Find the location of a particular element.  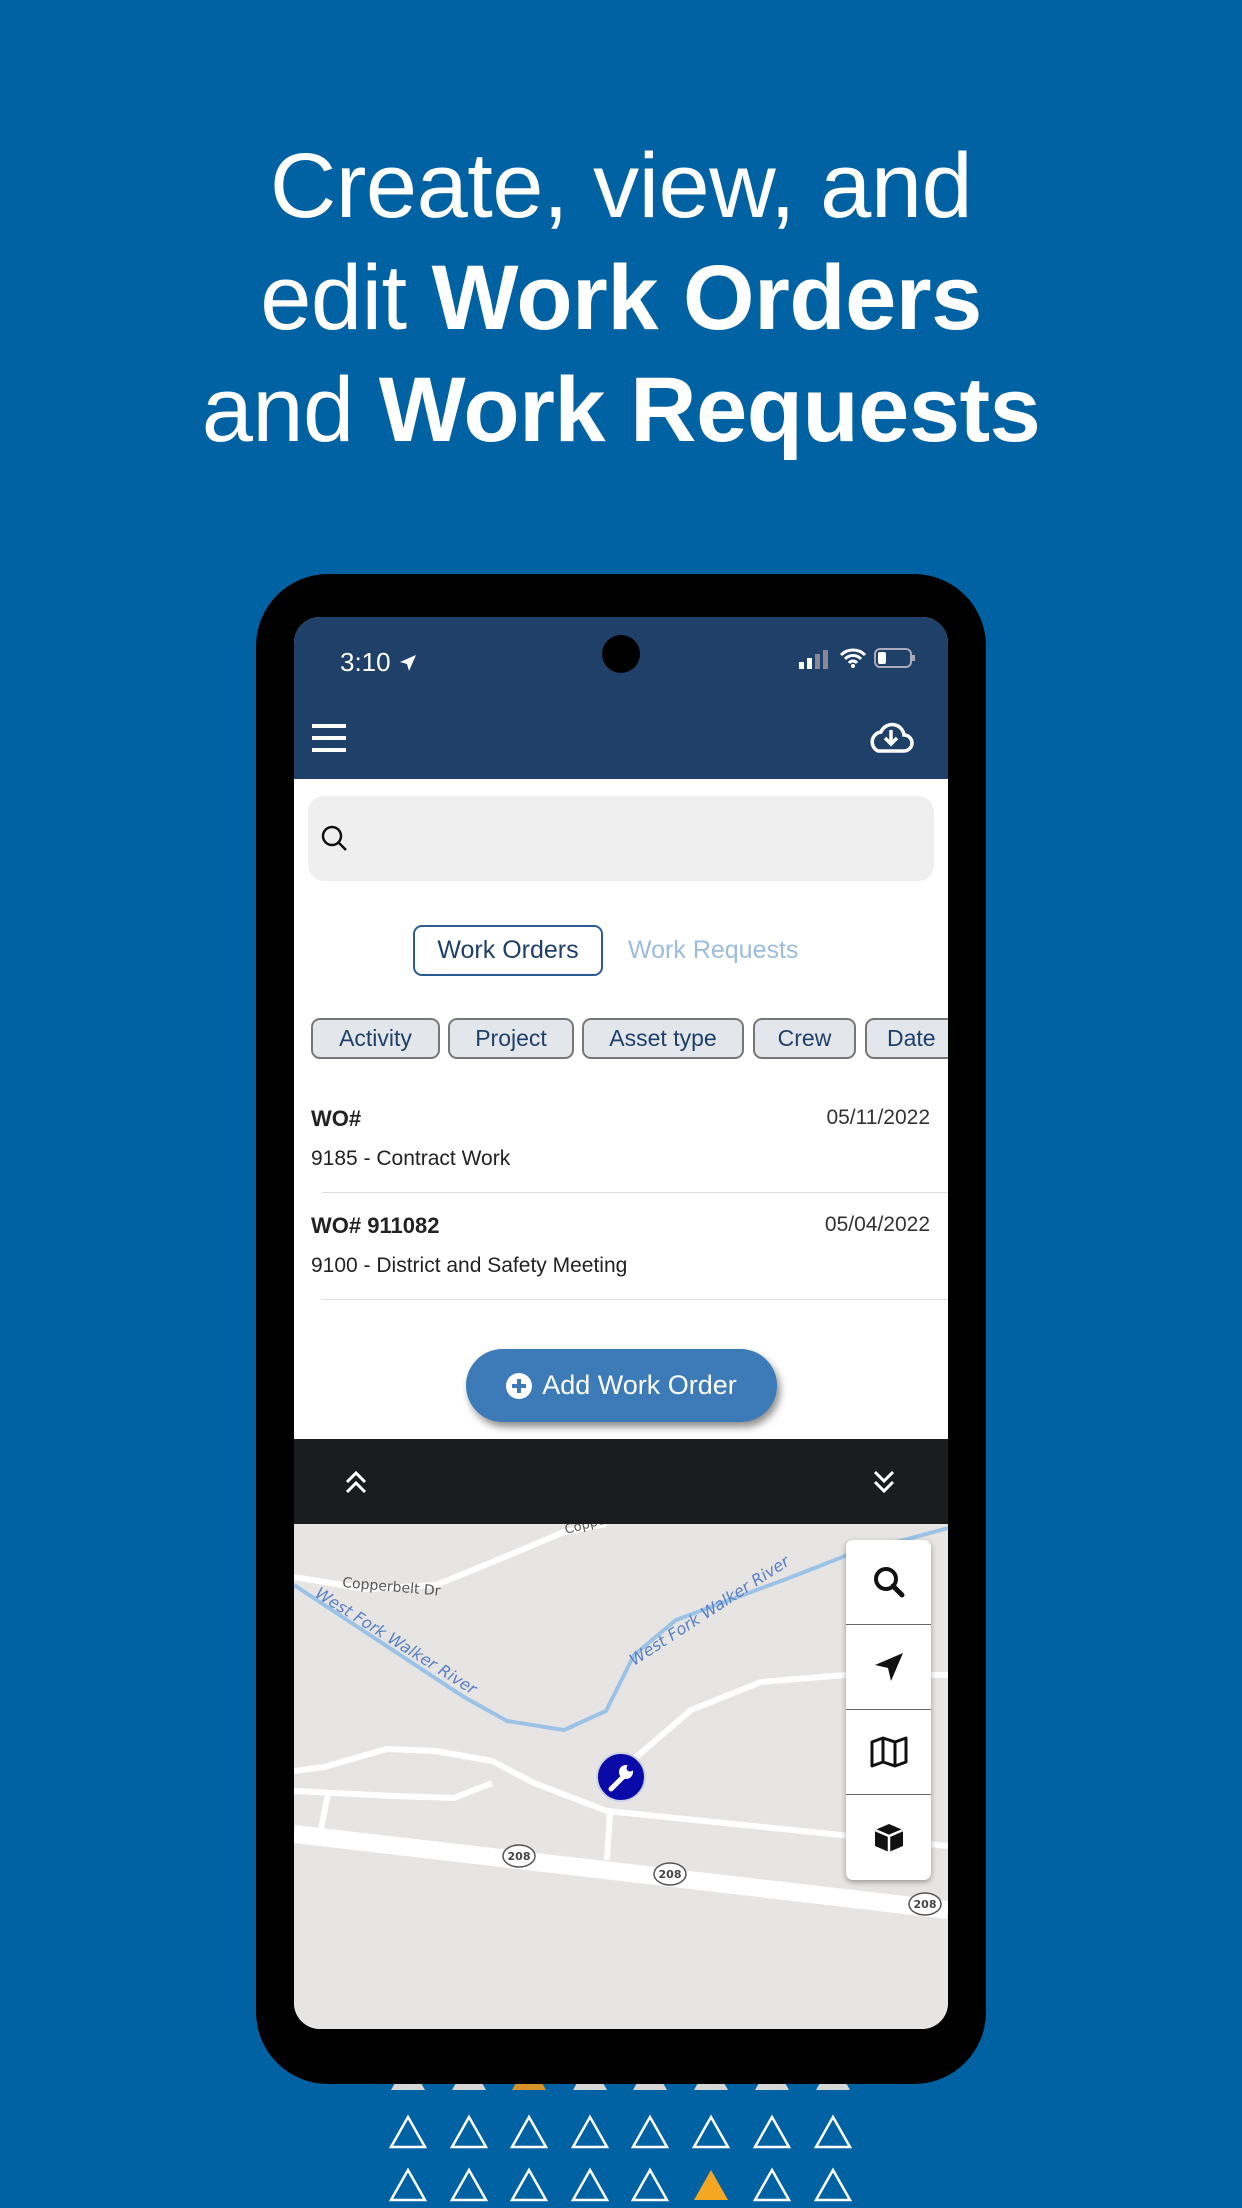

signal-icon is located at coordinates (813, 659).